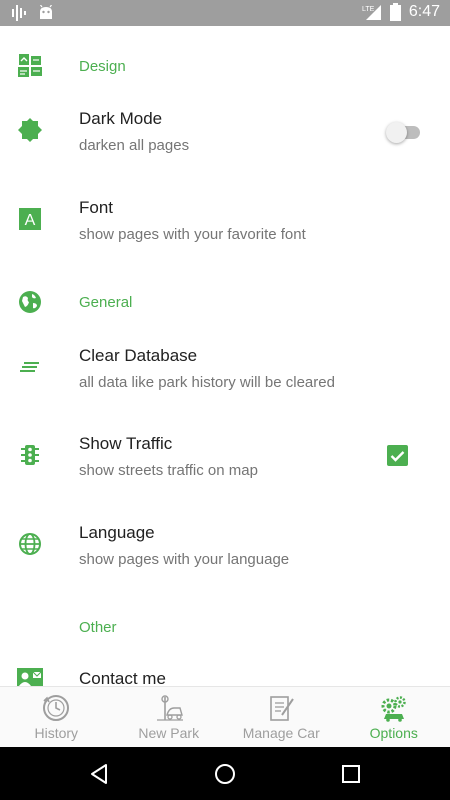 This screenshot has height=800, width=450. I want to click on language-title: Language, so click(117, 532).